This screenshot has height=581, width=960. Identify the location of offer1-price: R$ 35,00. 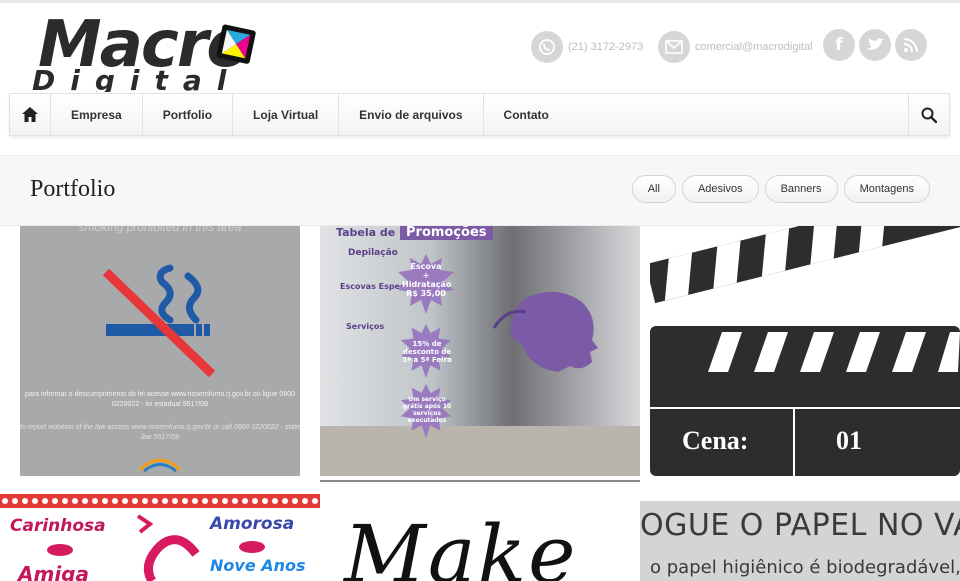
(426, 293).